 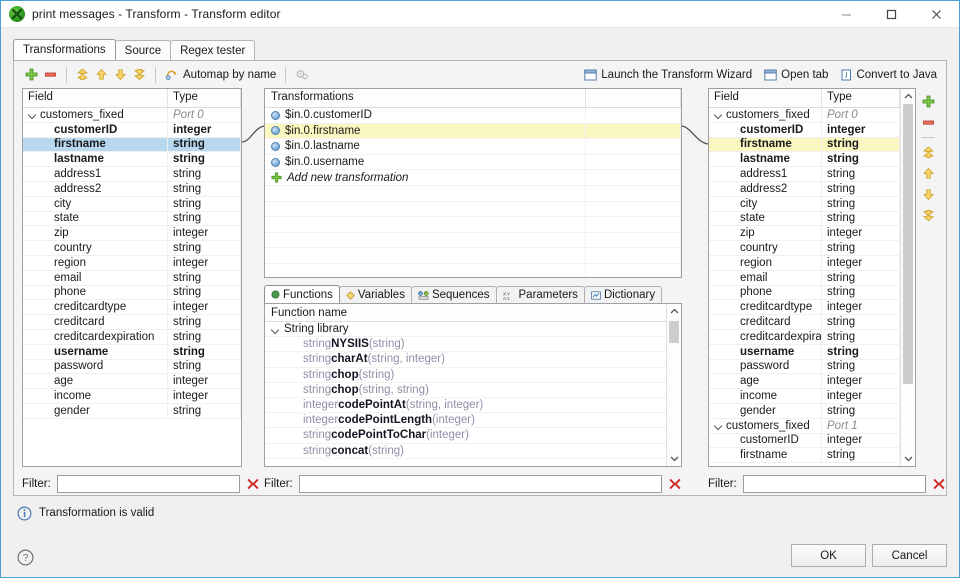 I want to click on output-remove-button, so click(x=928, y=122).